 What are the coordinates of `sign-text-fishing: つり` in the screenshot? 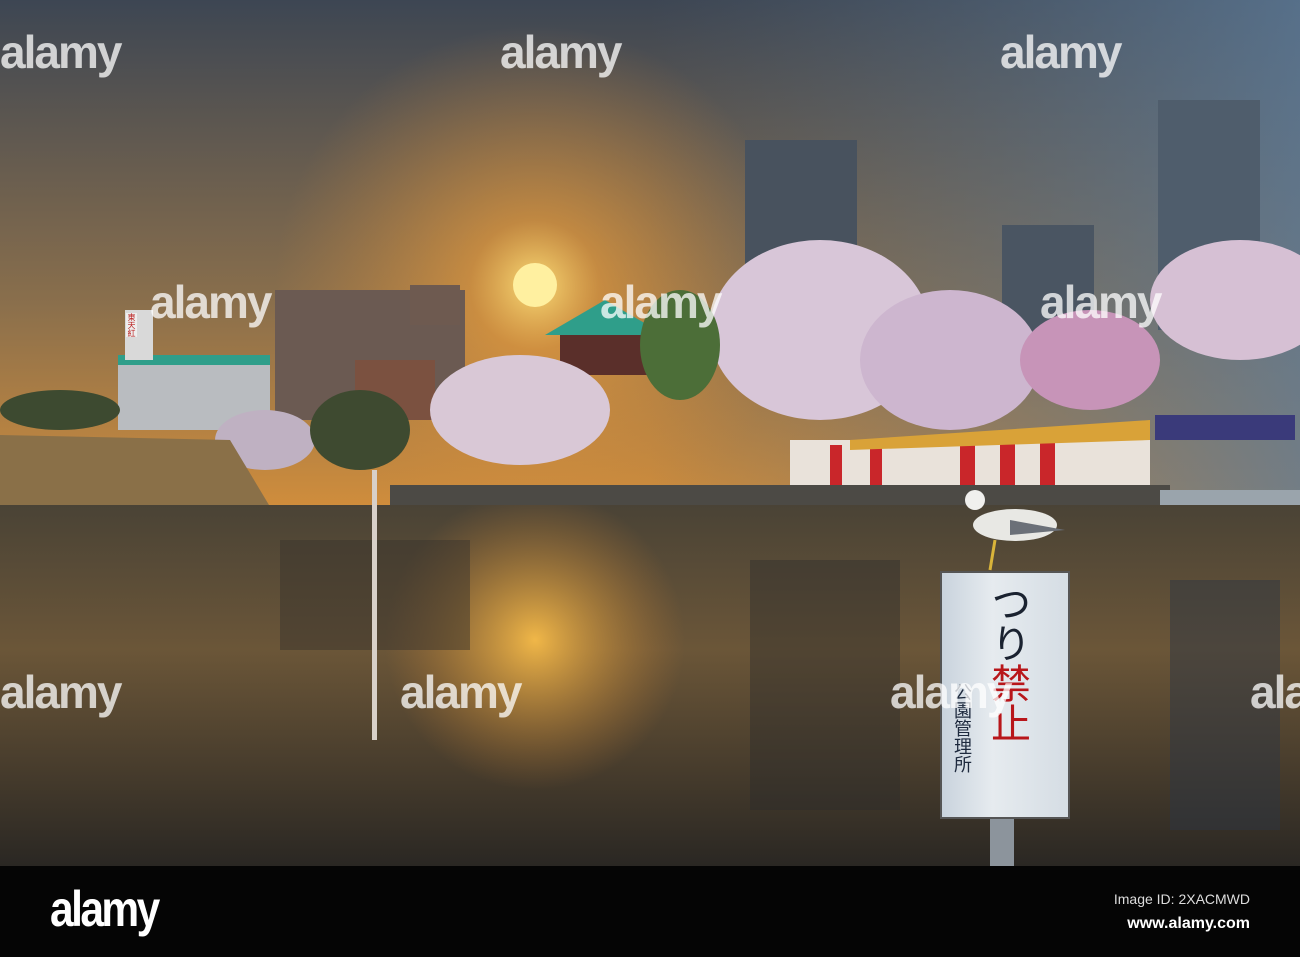 It's located at (1007, 623).